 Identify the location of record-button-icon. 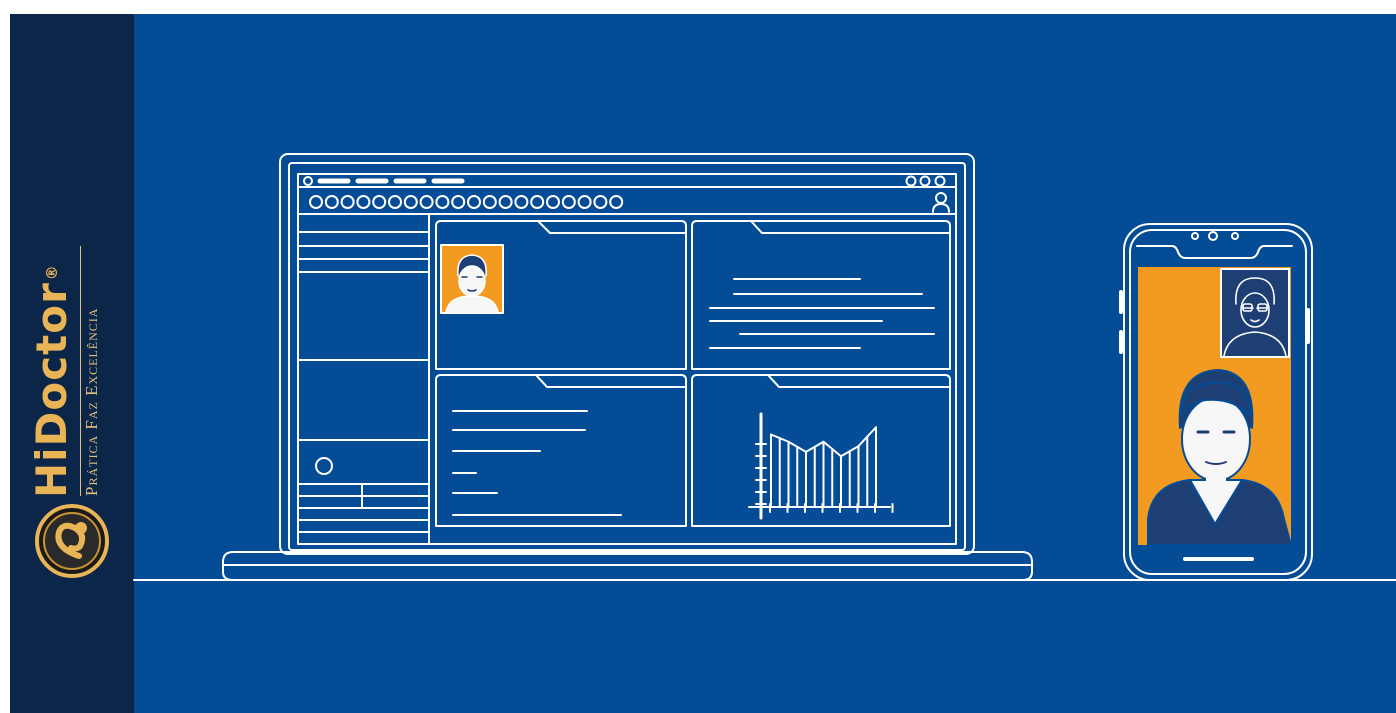
(324, 466).